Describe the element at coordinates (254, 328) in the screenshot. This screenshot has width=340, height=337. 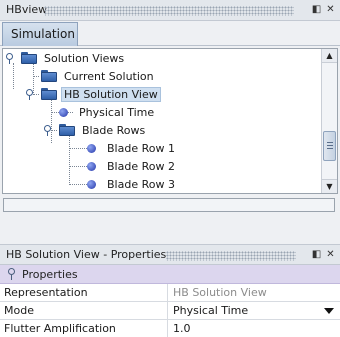
I see `flutter-amplification-field: 1.0` at that location.